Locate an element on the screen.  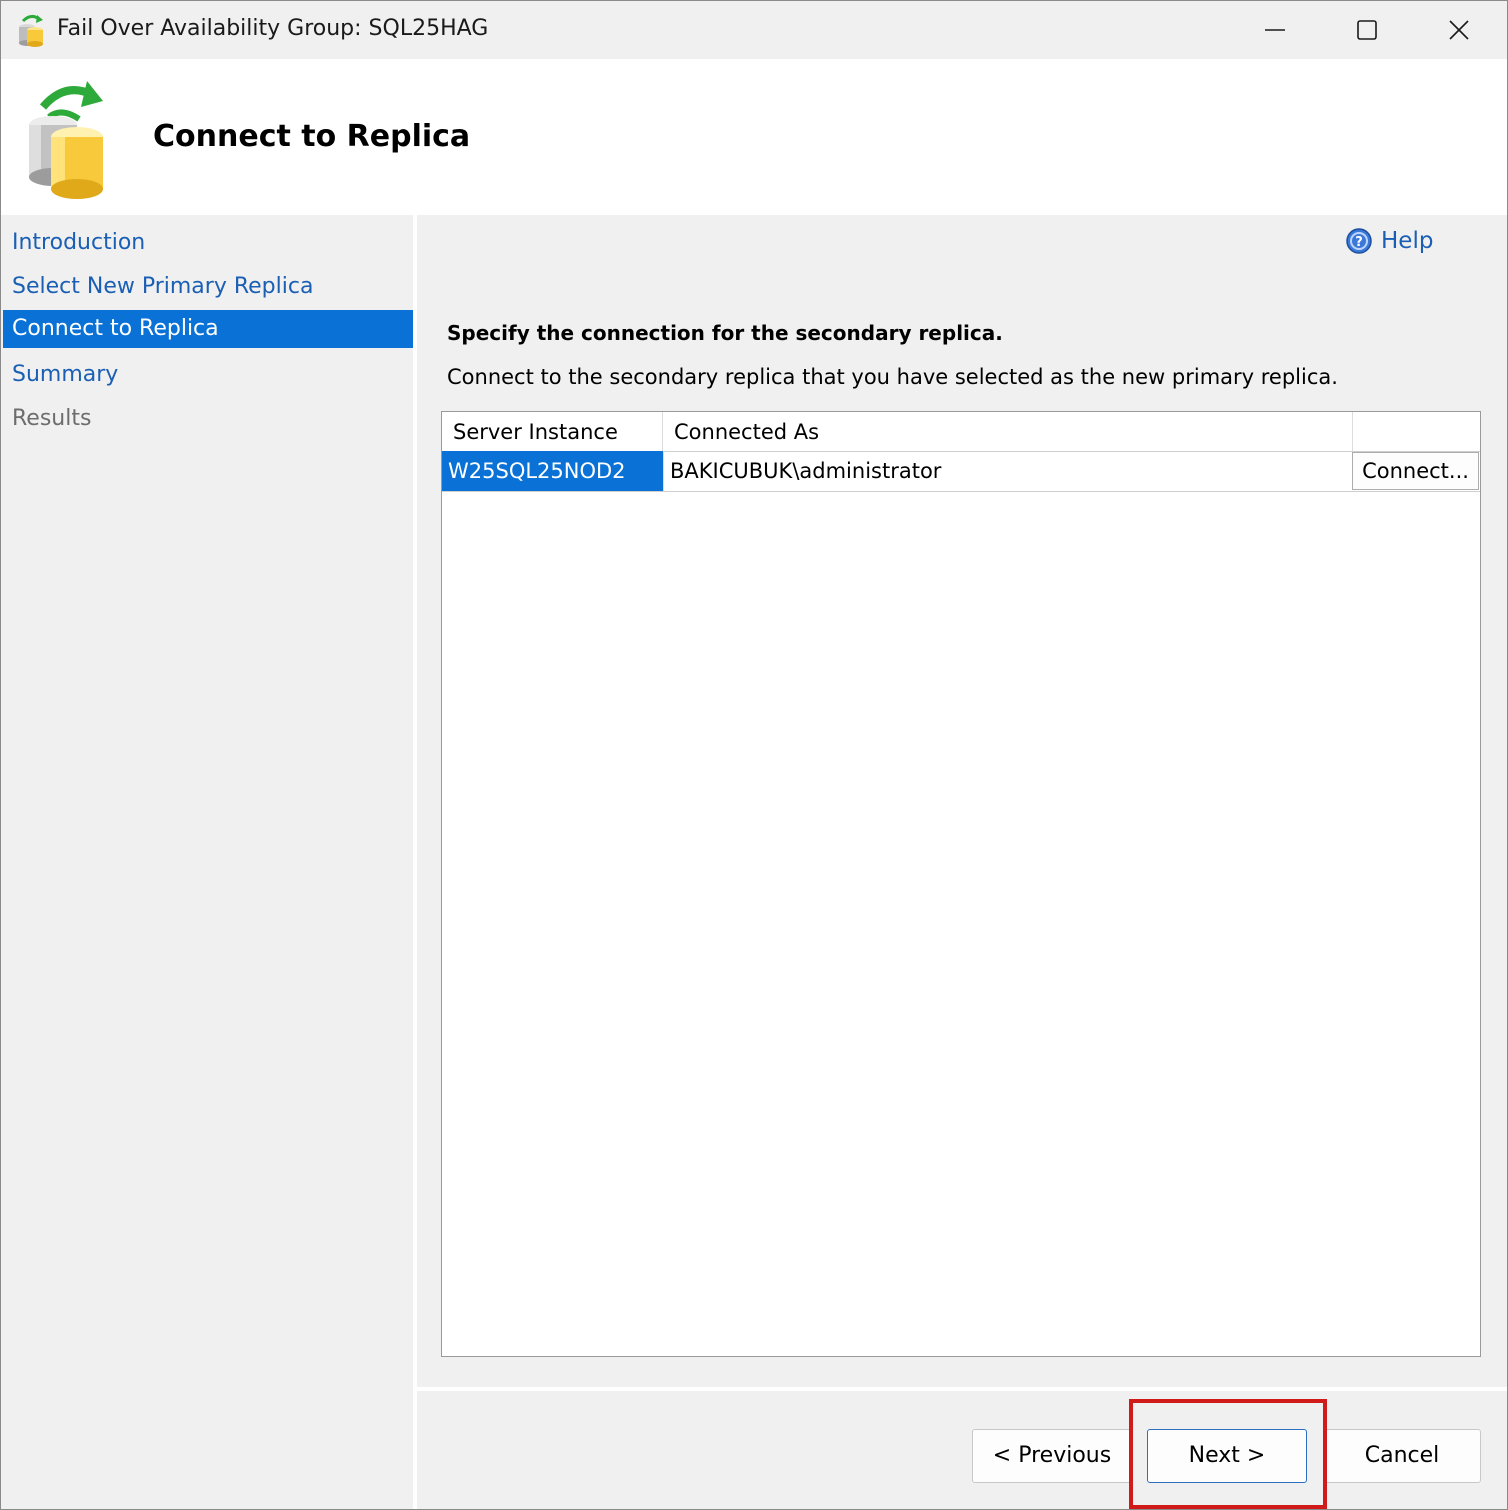
database-app-icon is located at coordinates (31, 30).